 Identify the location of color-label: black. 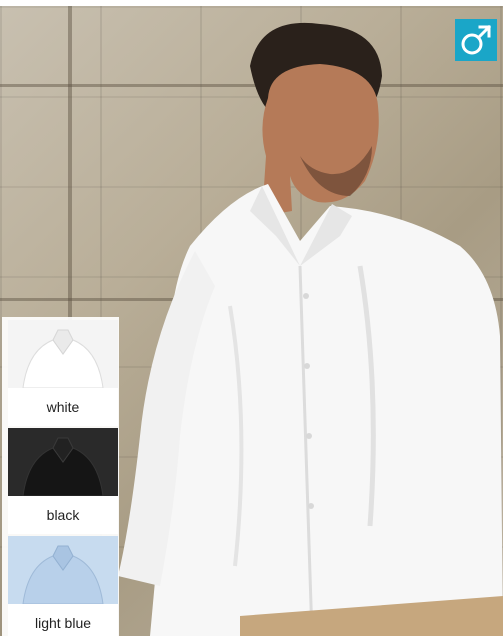
(63, 515).